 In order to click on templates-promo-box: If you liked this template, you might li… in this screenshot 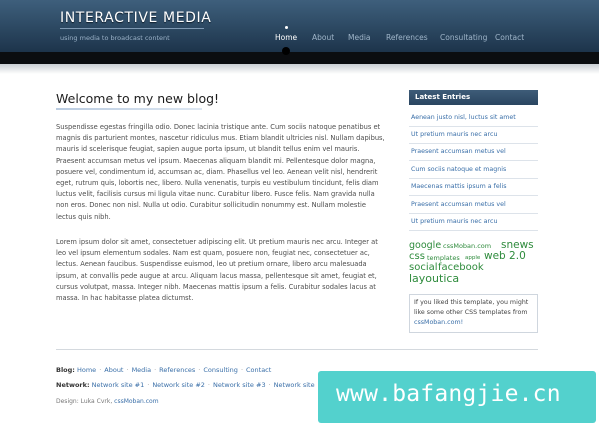, I will do `click(473, 313)`.